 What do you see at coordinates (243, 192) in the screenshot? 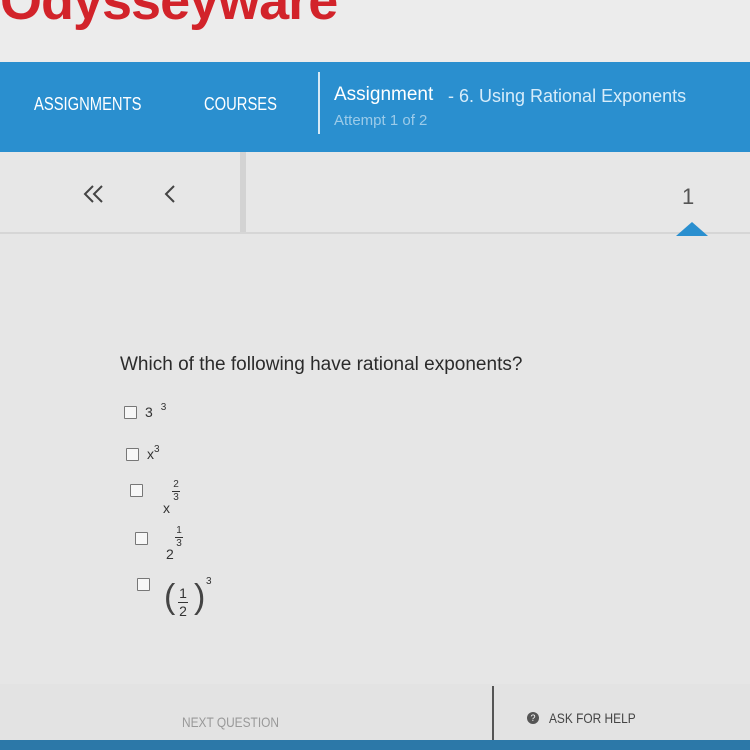
I see `pager-divider` at bounding box center [243, 192].